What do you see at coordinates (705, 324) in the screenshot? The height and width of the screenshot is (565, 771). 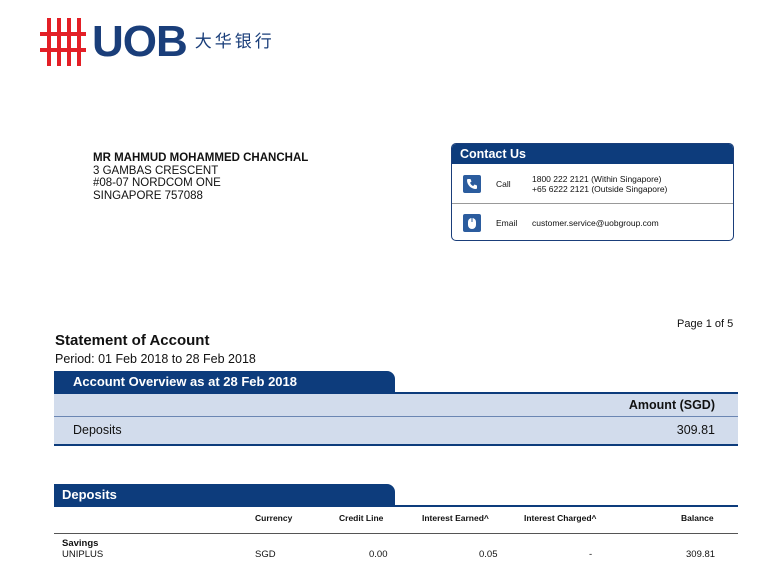 I see `page-number: Page 1 of 5` at bounding box center [705, 324].